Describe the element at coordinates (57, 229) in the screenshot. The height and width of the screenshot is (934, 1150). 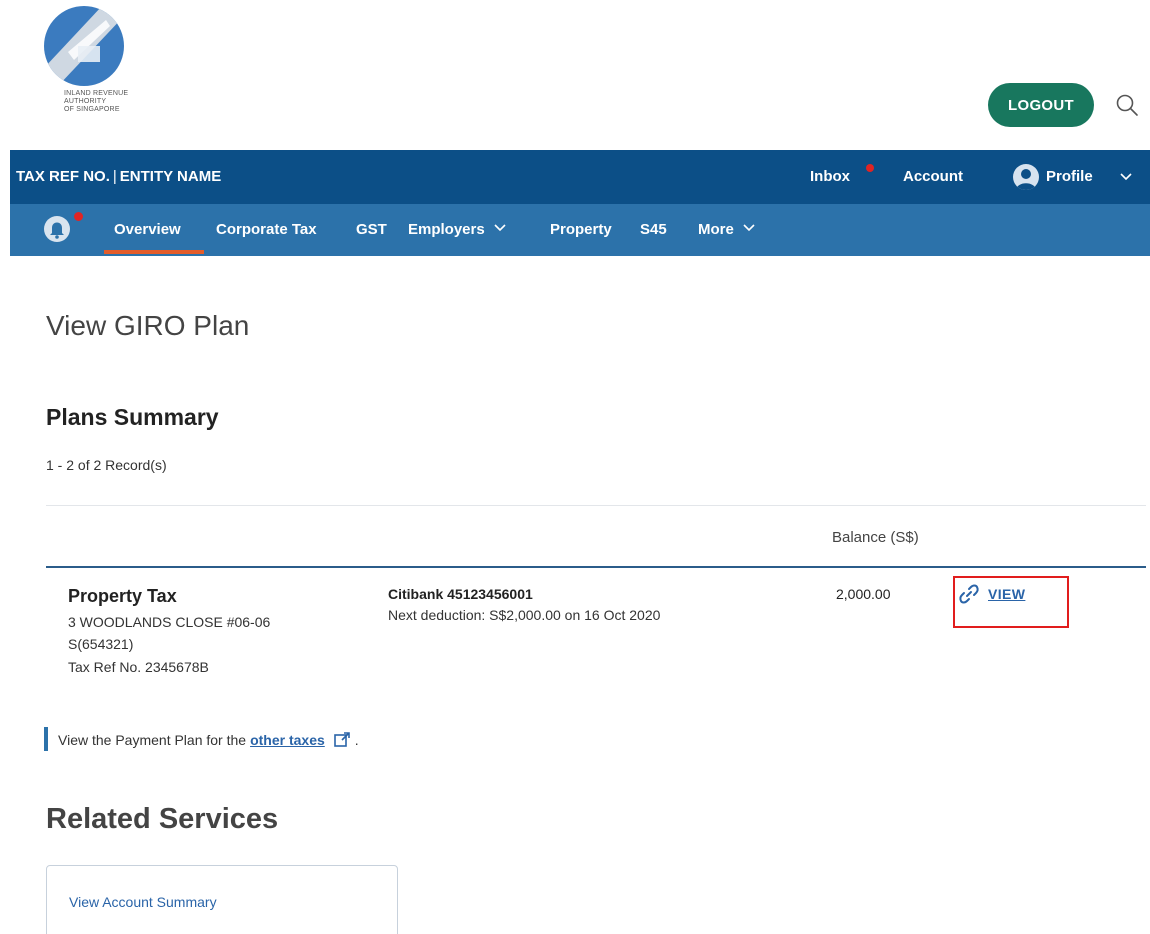
I see `bell-icon` at that location.